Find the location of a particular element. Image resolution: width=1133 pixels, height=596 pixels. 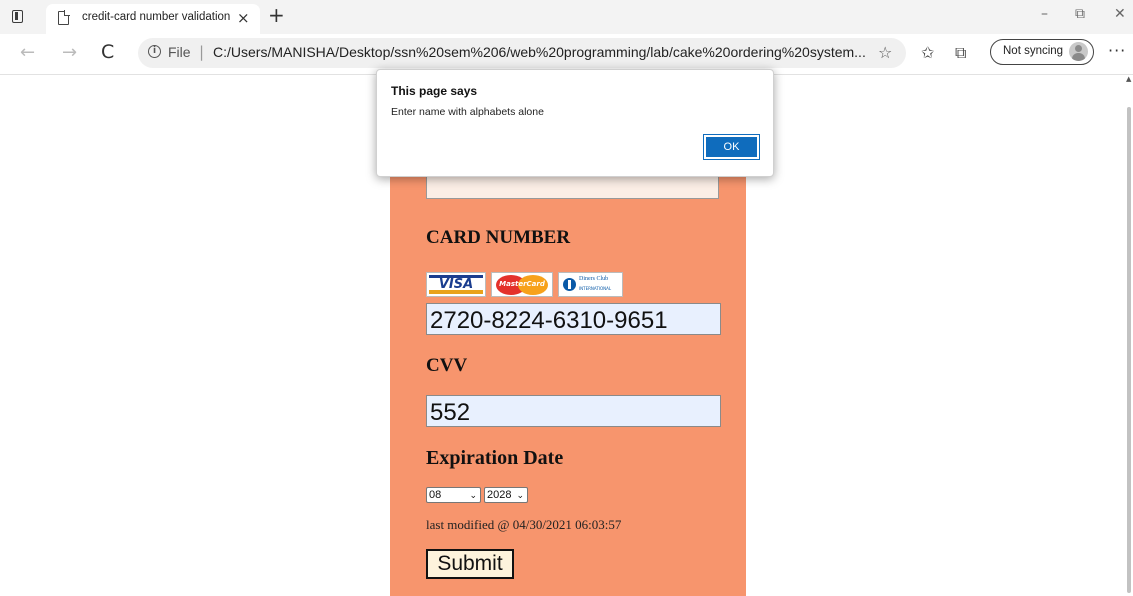

visa-logo: VISA is located at coordinates (456, 284).